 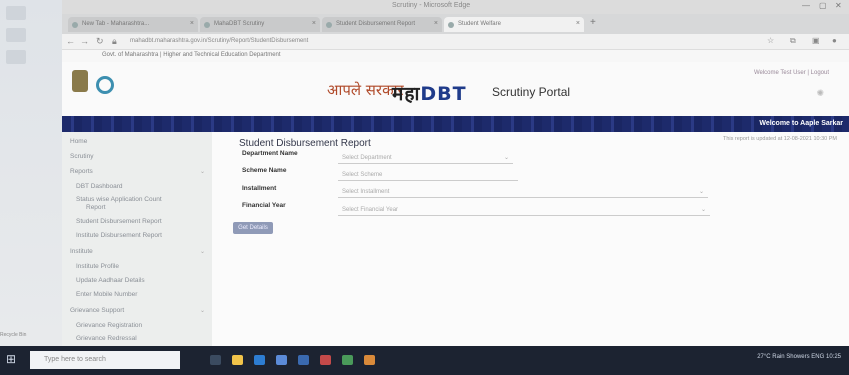 I want to click on extensions-icon: ⧉, so click(x=793, y=41).